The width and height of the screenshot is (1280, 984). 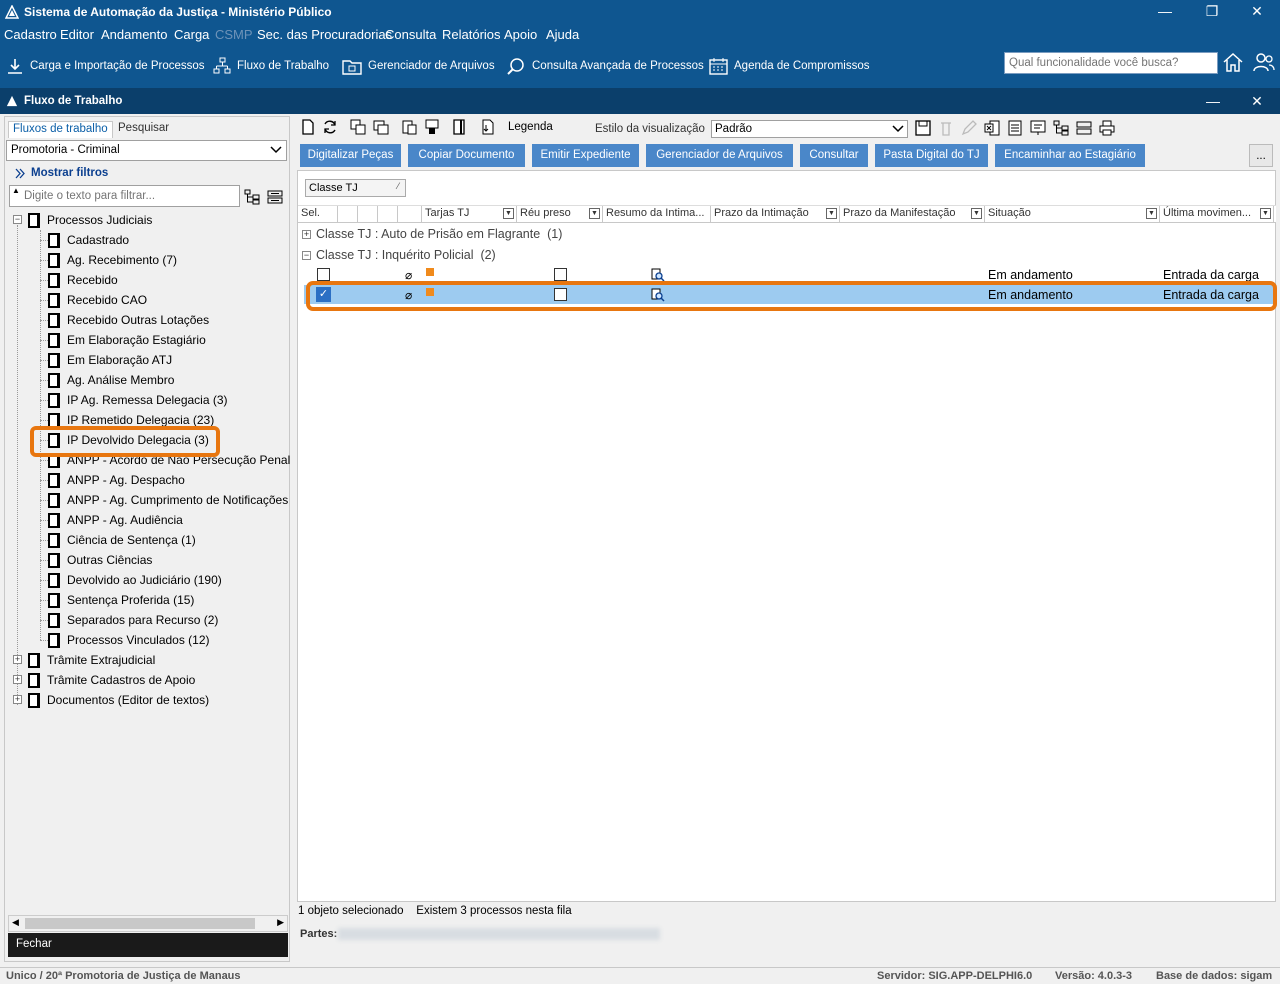 What do you see at coordinates (1070, 155) in the screenshot?
I see `encaminhar-estagiario-button: Encaminhar ao Estagiário` at bounding box center [1070, 155].